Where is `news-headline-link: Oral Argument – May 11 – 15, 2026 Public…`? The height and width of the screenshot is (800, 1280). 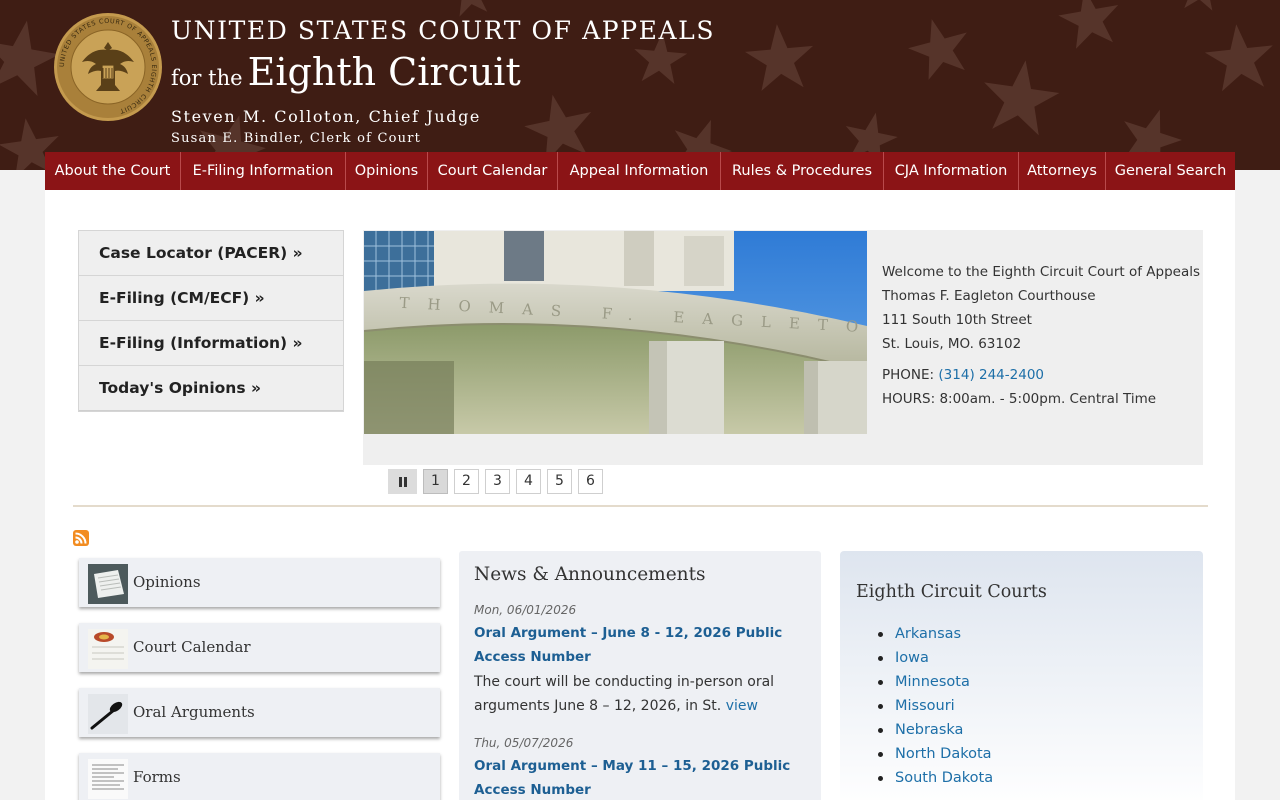 news-headline-link: Oral Argument – May 11 – 15, 2026 Public… is located at coordinates (644, 777).